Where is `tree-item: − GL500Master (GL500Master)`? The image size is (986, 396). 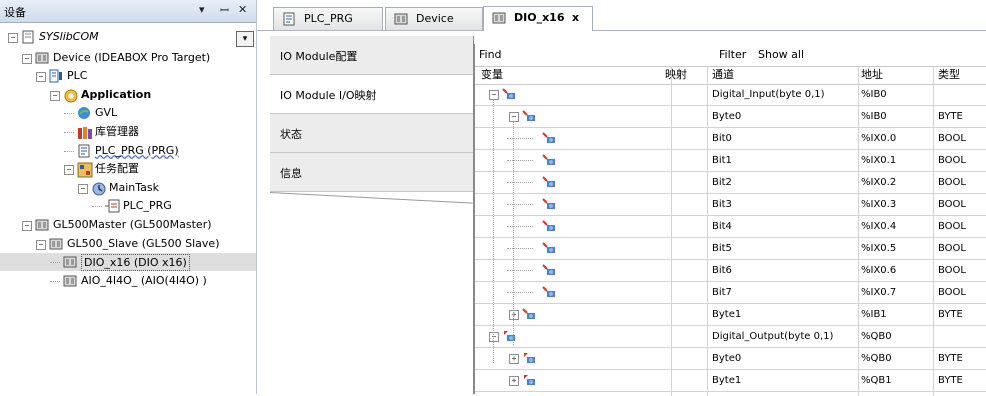
tree-item: − GL500Master (GL500Master) is located at coordinates (128, 225).